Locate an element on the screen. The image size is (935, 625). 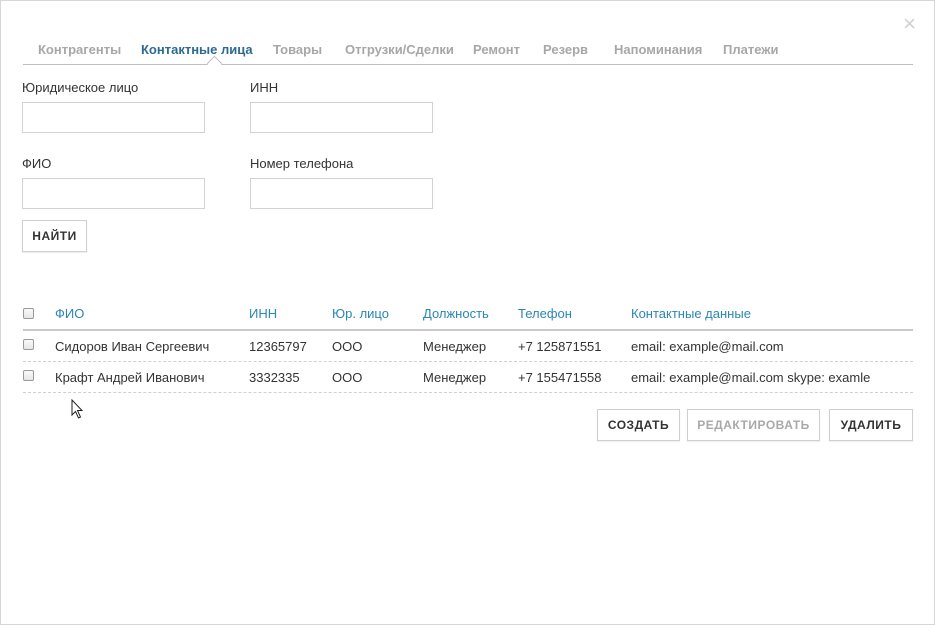
cell-fio: Крафт Андрей Иванович is located at coordinates (130, 377).